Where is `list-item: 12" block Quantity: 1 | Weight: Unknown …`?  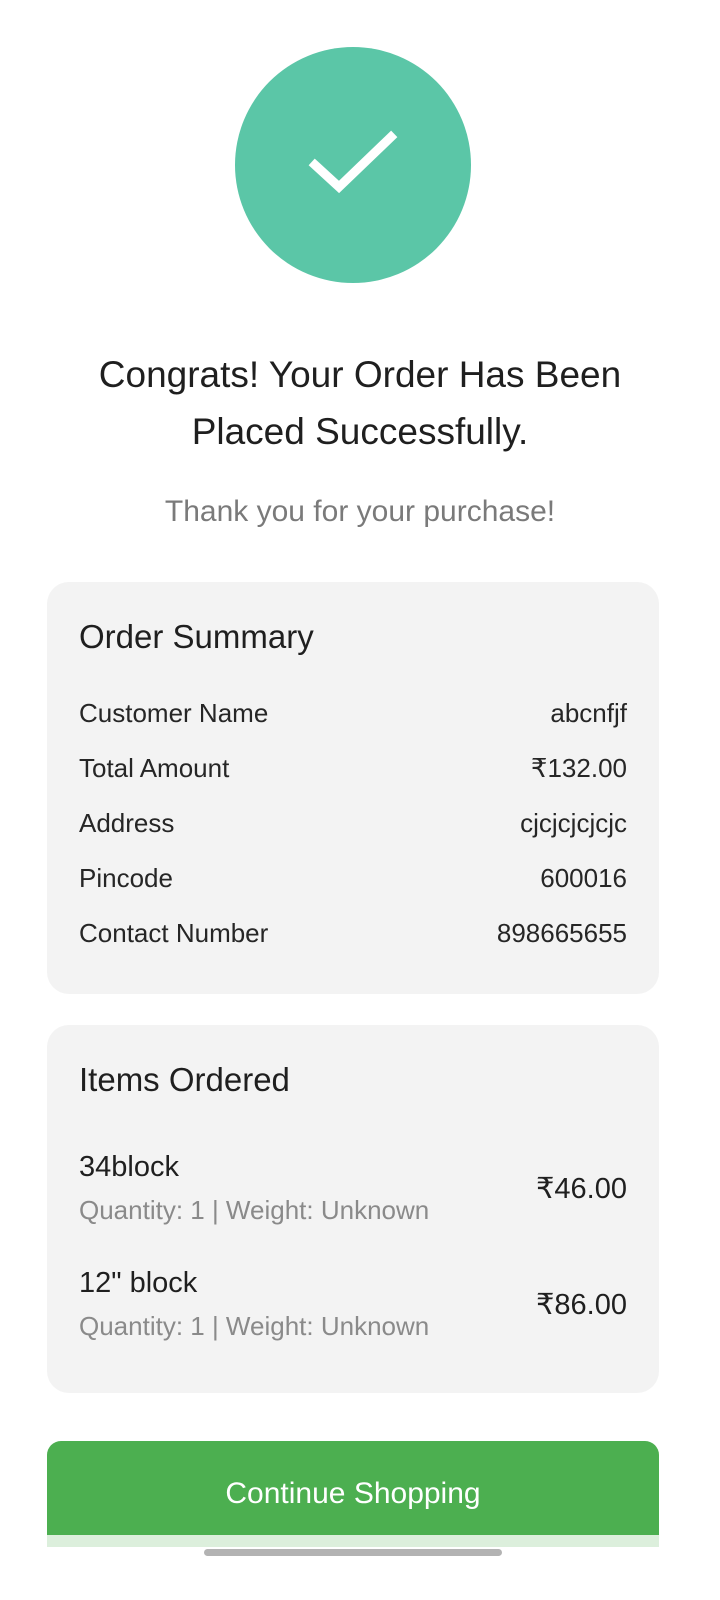
list-item: 12" block Quantity: 1 | Weight: Unknown … is located at coordinates (353, 1307).